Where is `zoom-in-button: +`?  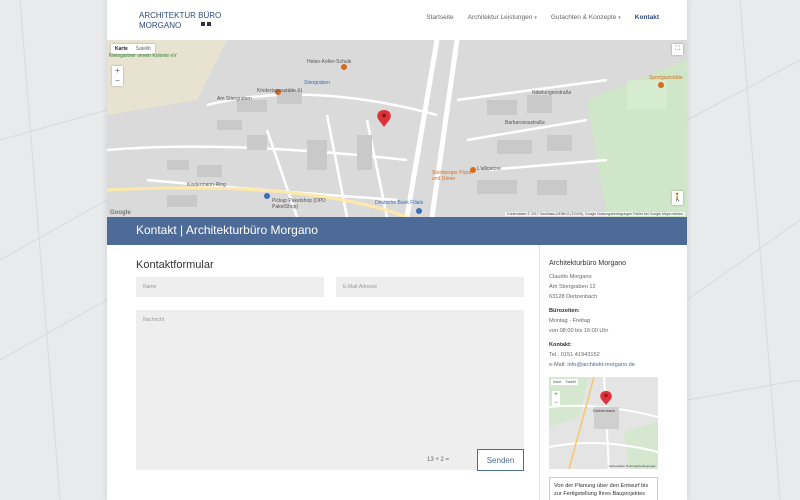 zoom-in-button: + is located at coordinates (117, 71).